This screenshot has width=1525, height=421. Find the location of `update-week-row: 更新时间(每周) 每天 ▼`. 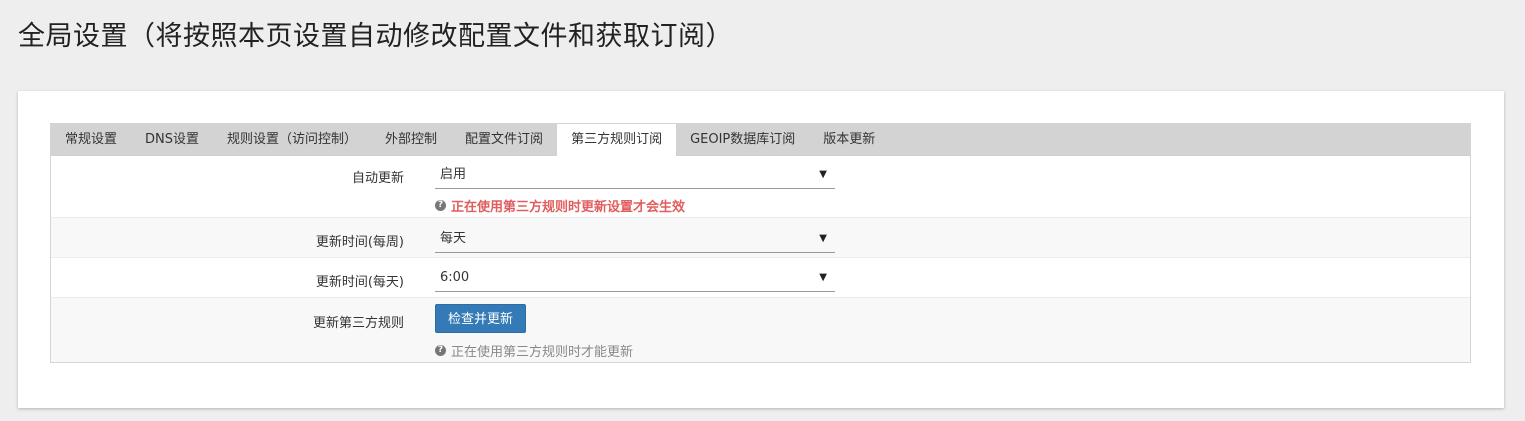

update-week-row: 更新时间(每周) 每天 ▼ is located at coordinates (760, 238).